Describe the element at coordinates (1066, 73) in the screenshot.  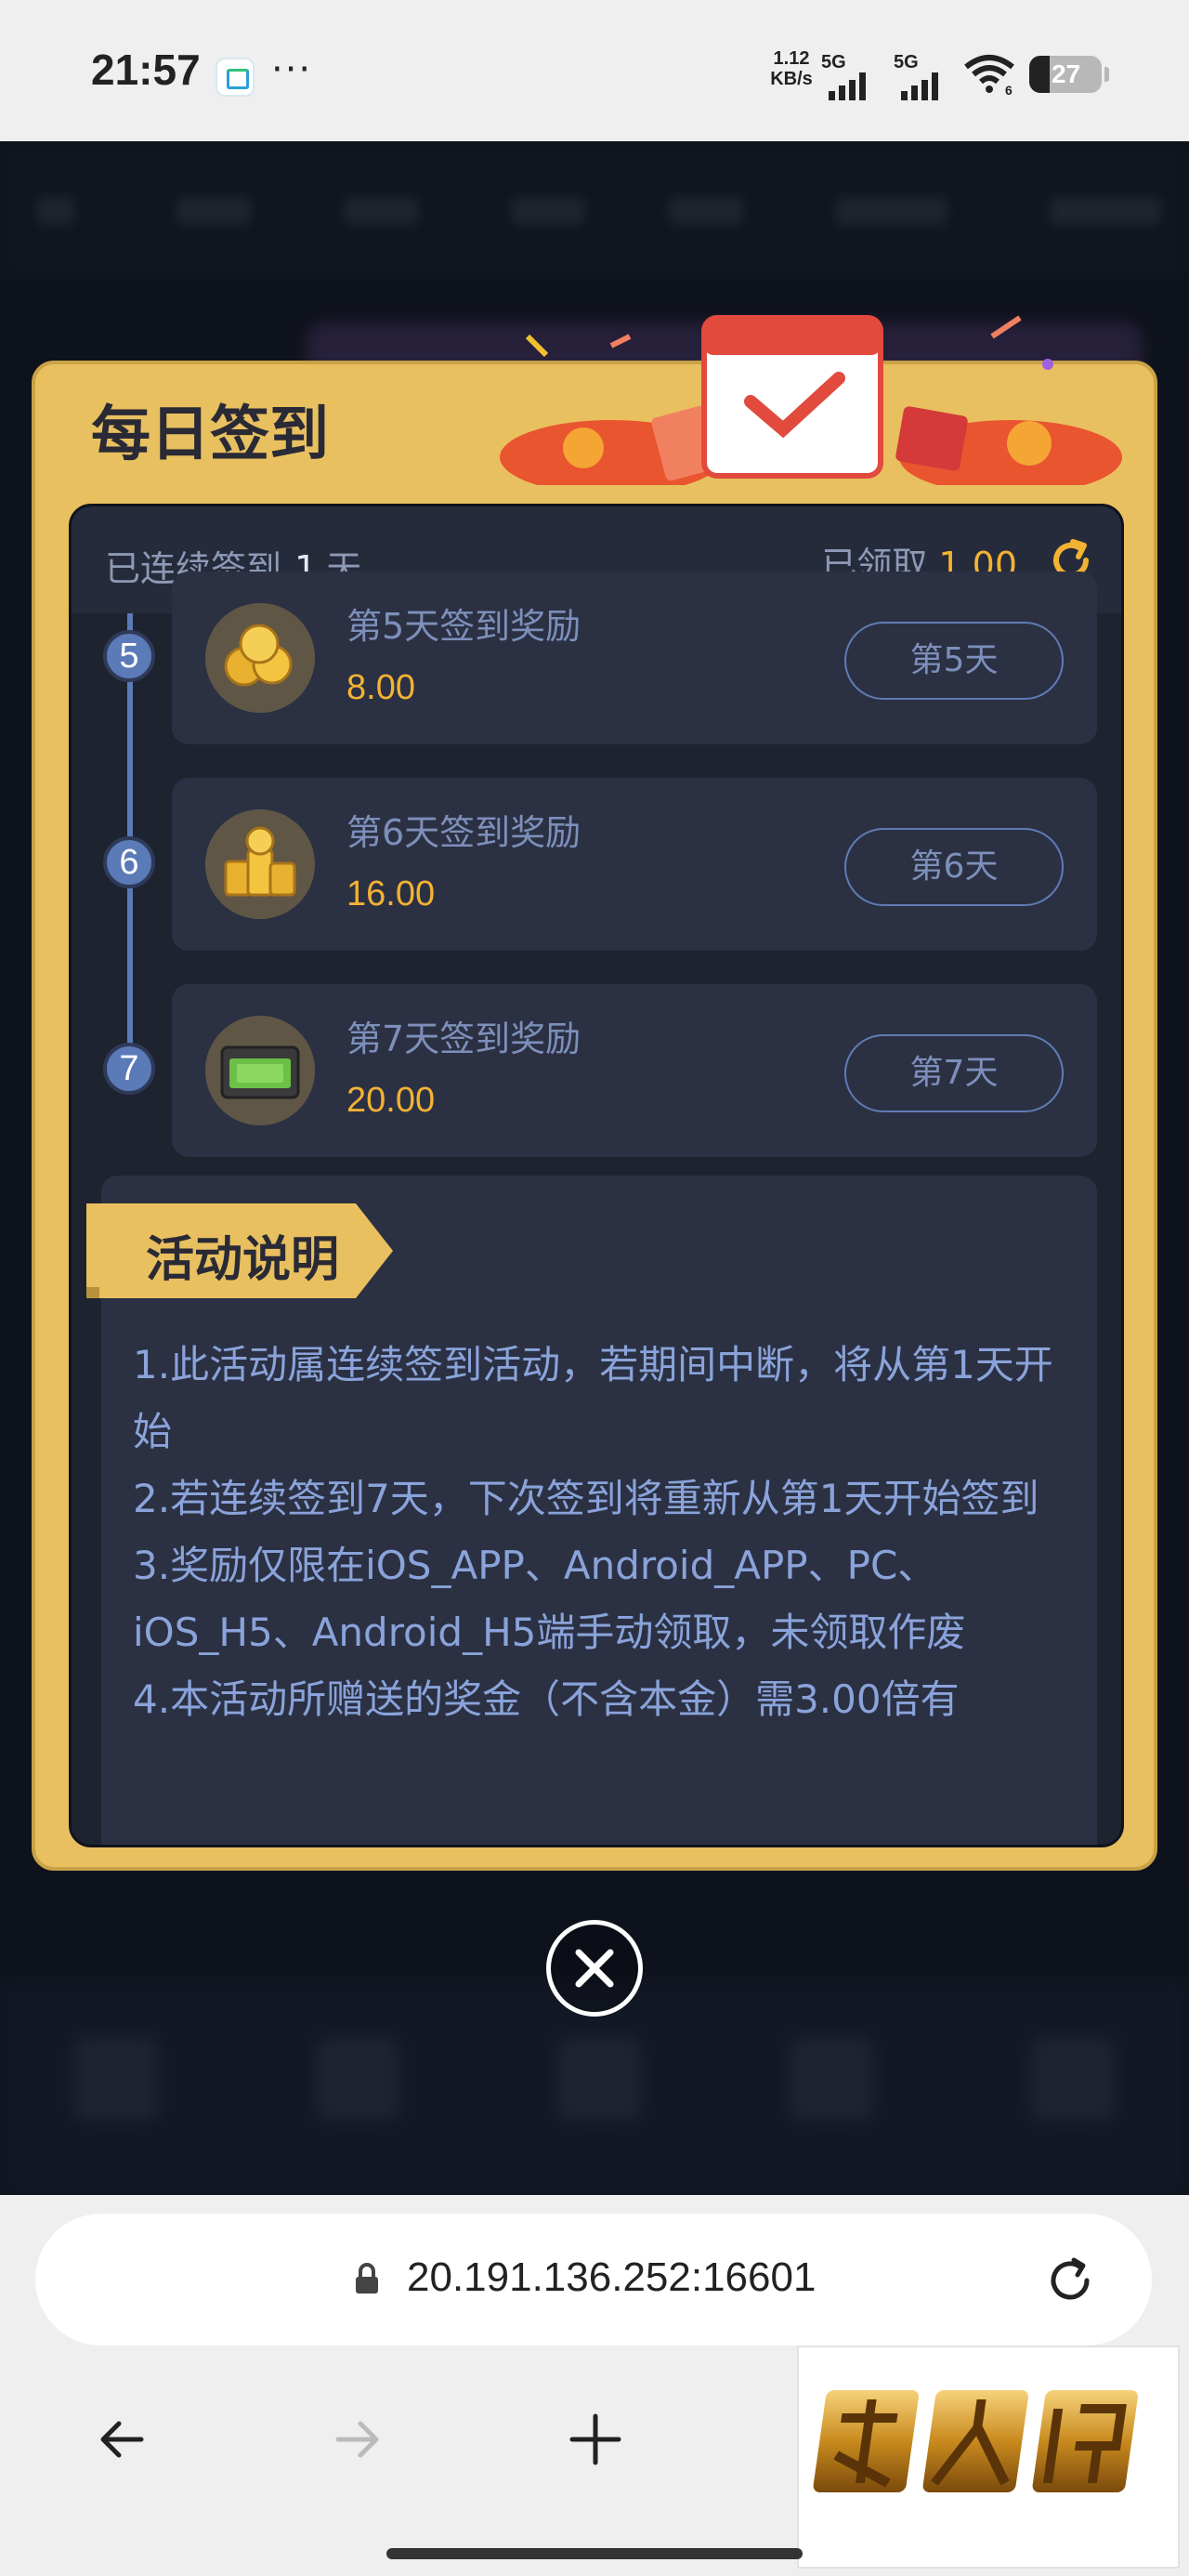
I see `battery-level: 27` at that location.